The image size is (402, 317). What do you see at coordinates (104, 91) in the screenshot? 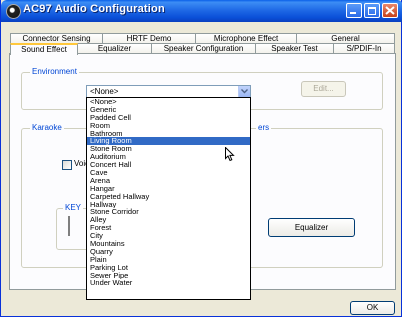
I see `environment-selected-value: <None>` at bounding box center [104, 91].